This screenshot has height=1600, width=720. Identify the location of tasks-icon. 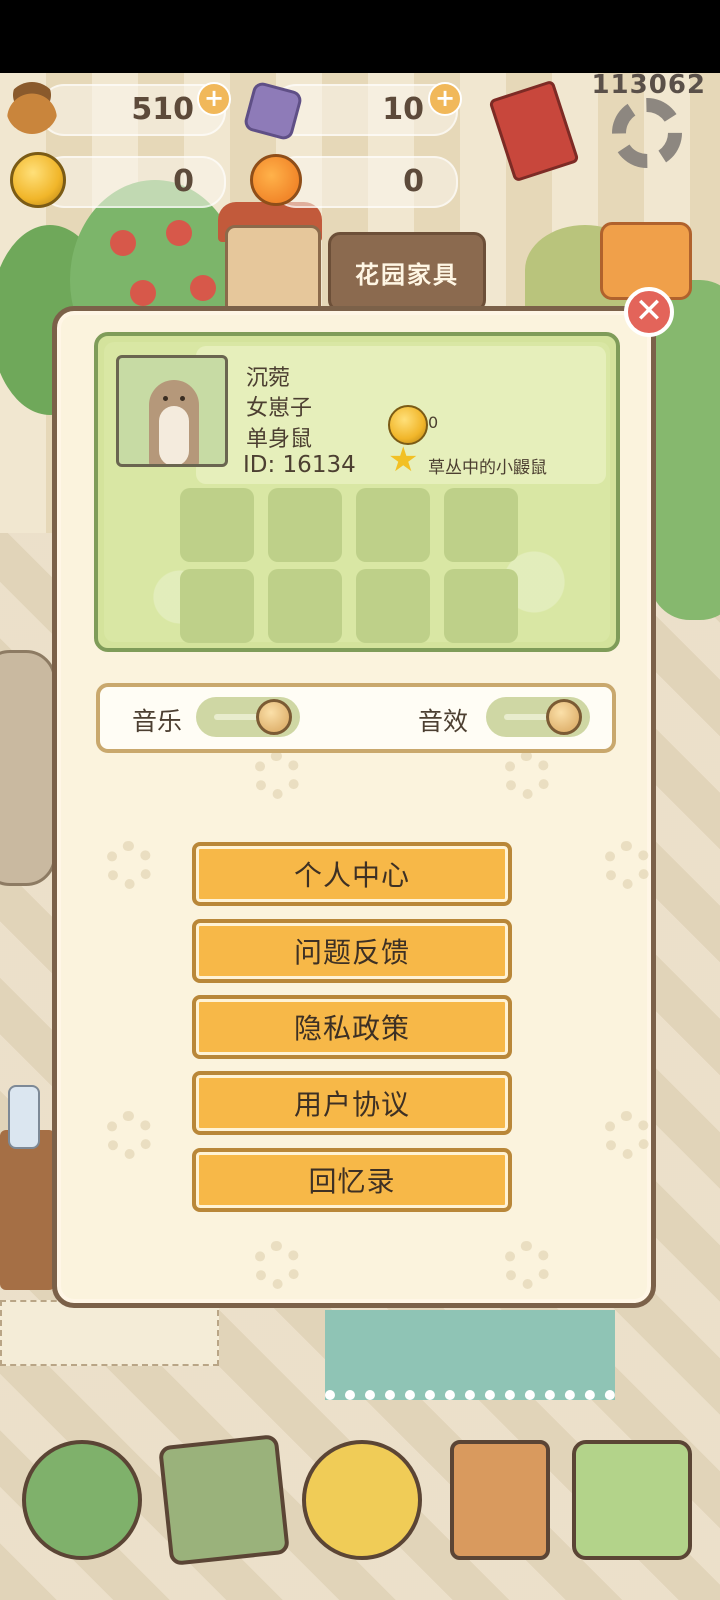
(500, 1500).